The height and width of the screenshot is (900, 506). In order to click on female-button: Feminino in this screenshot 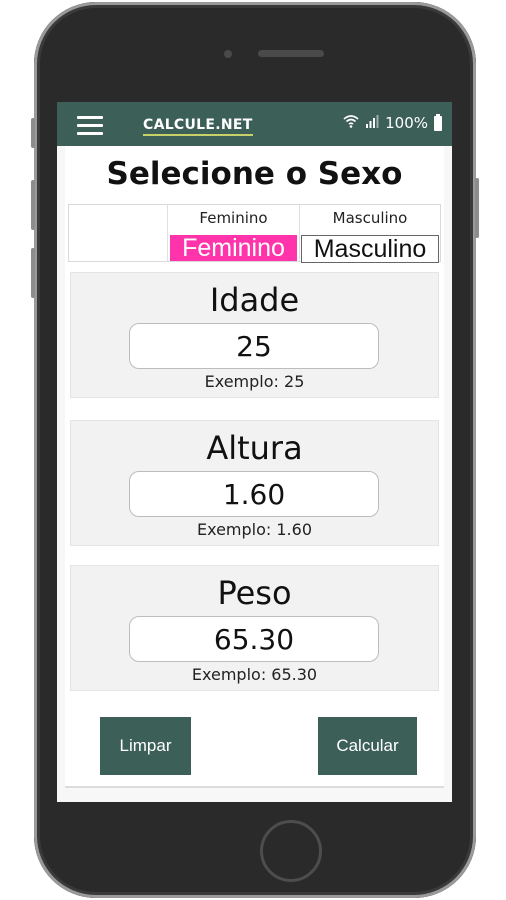, I will do `click(233, 248)`.